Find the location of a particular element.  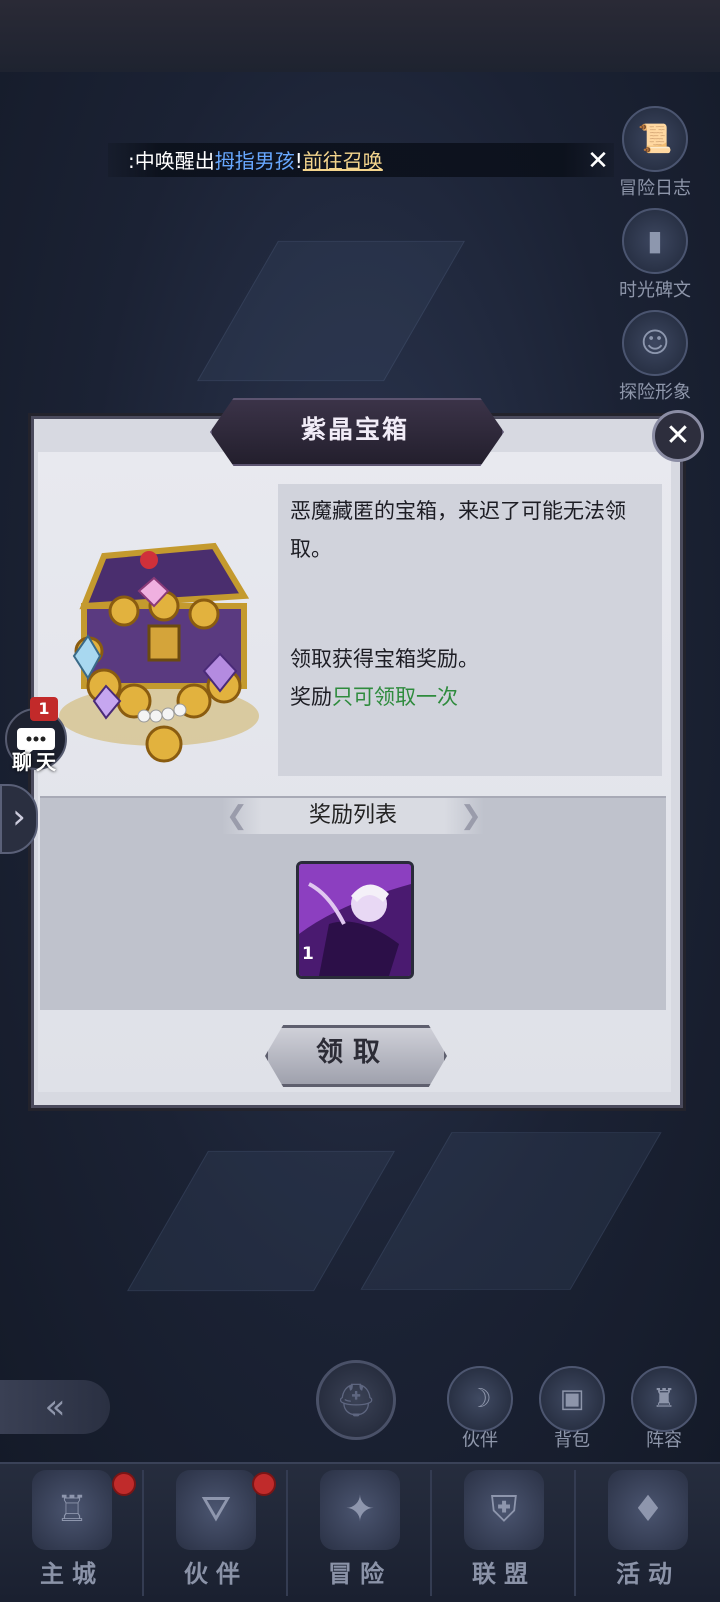

reward-count: 1 is located at coordinates (308, 954).